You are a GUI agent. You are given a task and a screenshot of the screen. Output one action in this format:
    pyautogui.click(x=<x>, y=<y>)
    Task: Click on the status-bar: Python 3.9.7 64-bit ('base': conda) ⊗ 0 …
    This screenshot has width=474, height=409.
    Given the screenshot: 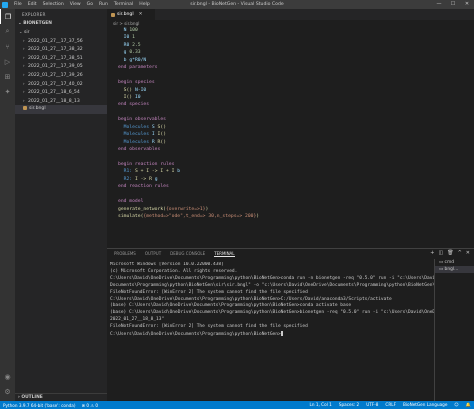 What is the action you would take?
    pyautogui.click(x=237, y=405)
    